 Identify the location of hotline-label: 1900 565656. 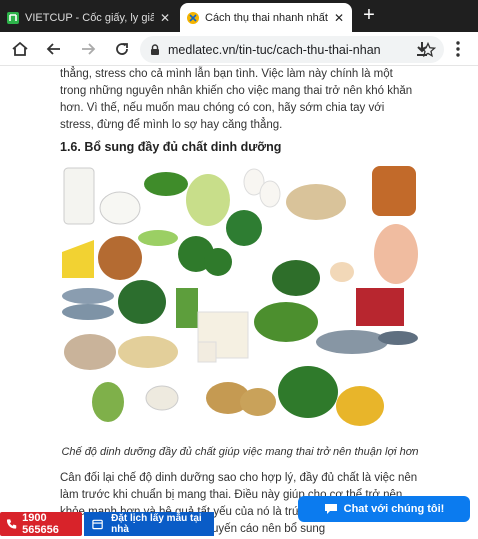
(40, 524).